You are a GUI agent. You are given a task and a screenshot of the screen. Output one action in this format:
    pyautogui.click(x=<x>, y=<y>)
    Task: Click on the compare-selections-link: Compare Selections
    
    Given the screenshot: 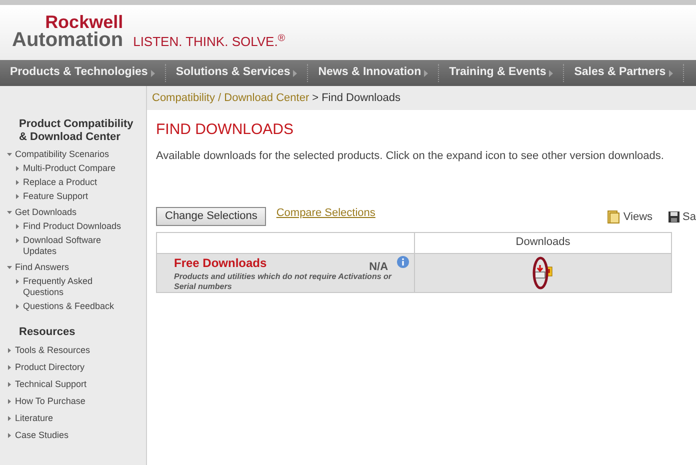 What is the action you would take?
    pyautogui.click(x=326, y=213)
    